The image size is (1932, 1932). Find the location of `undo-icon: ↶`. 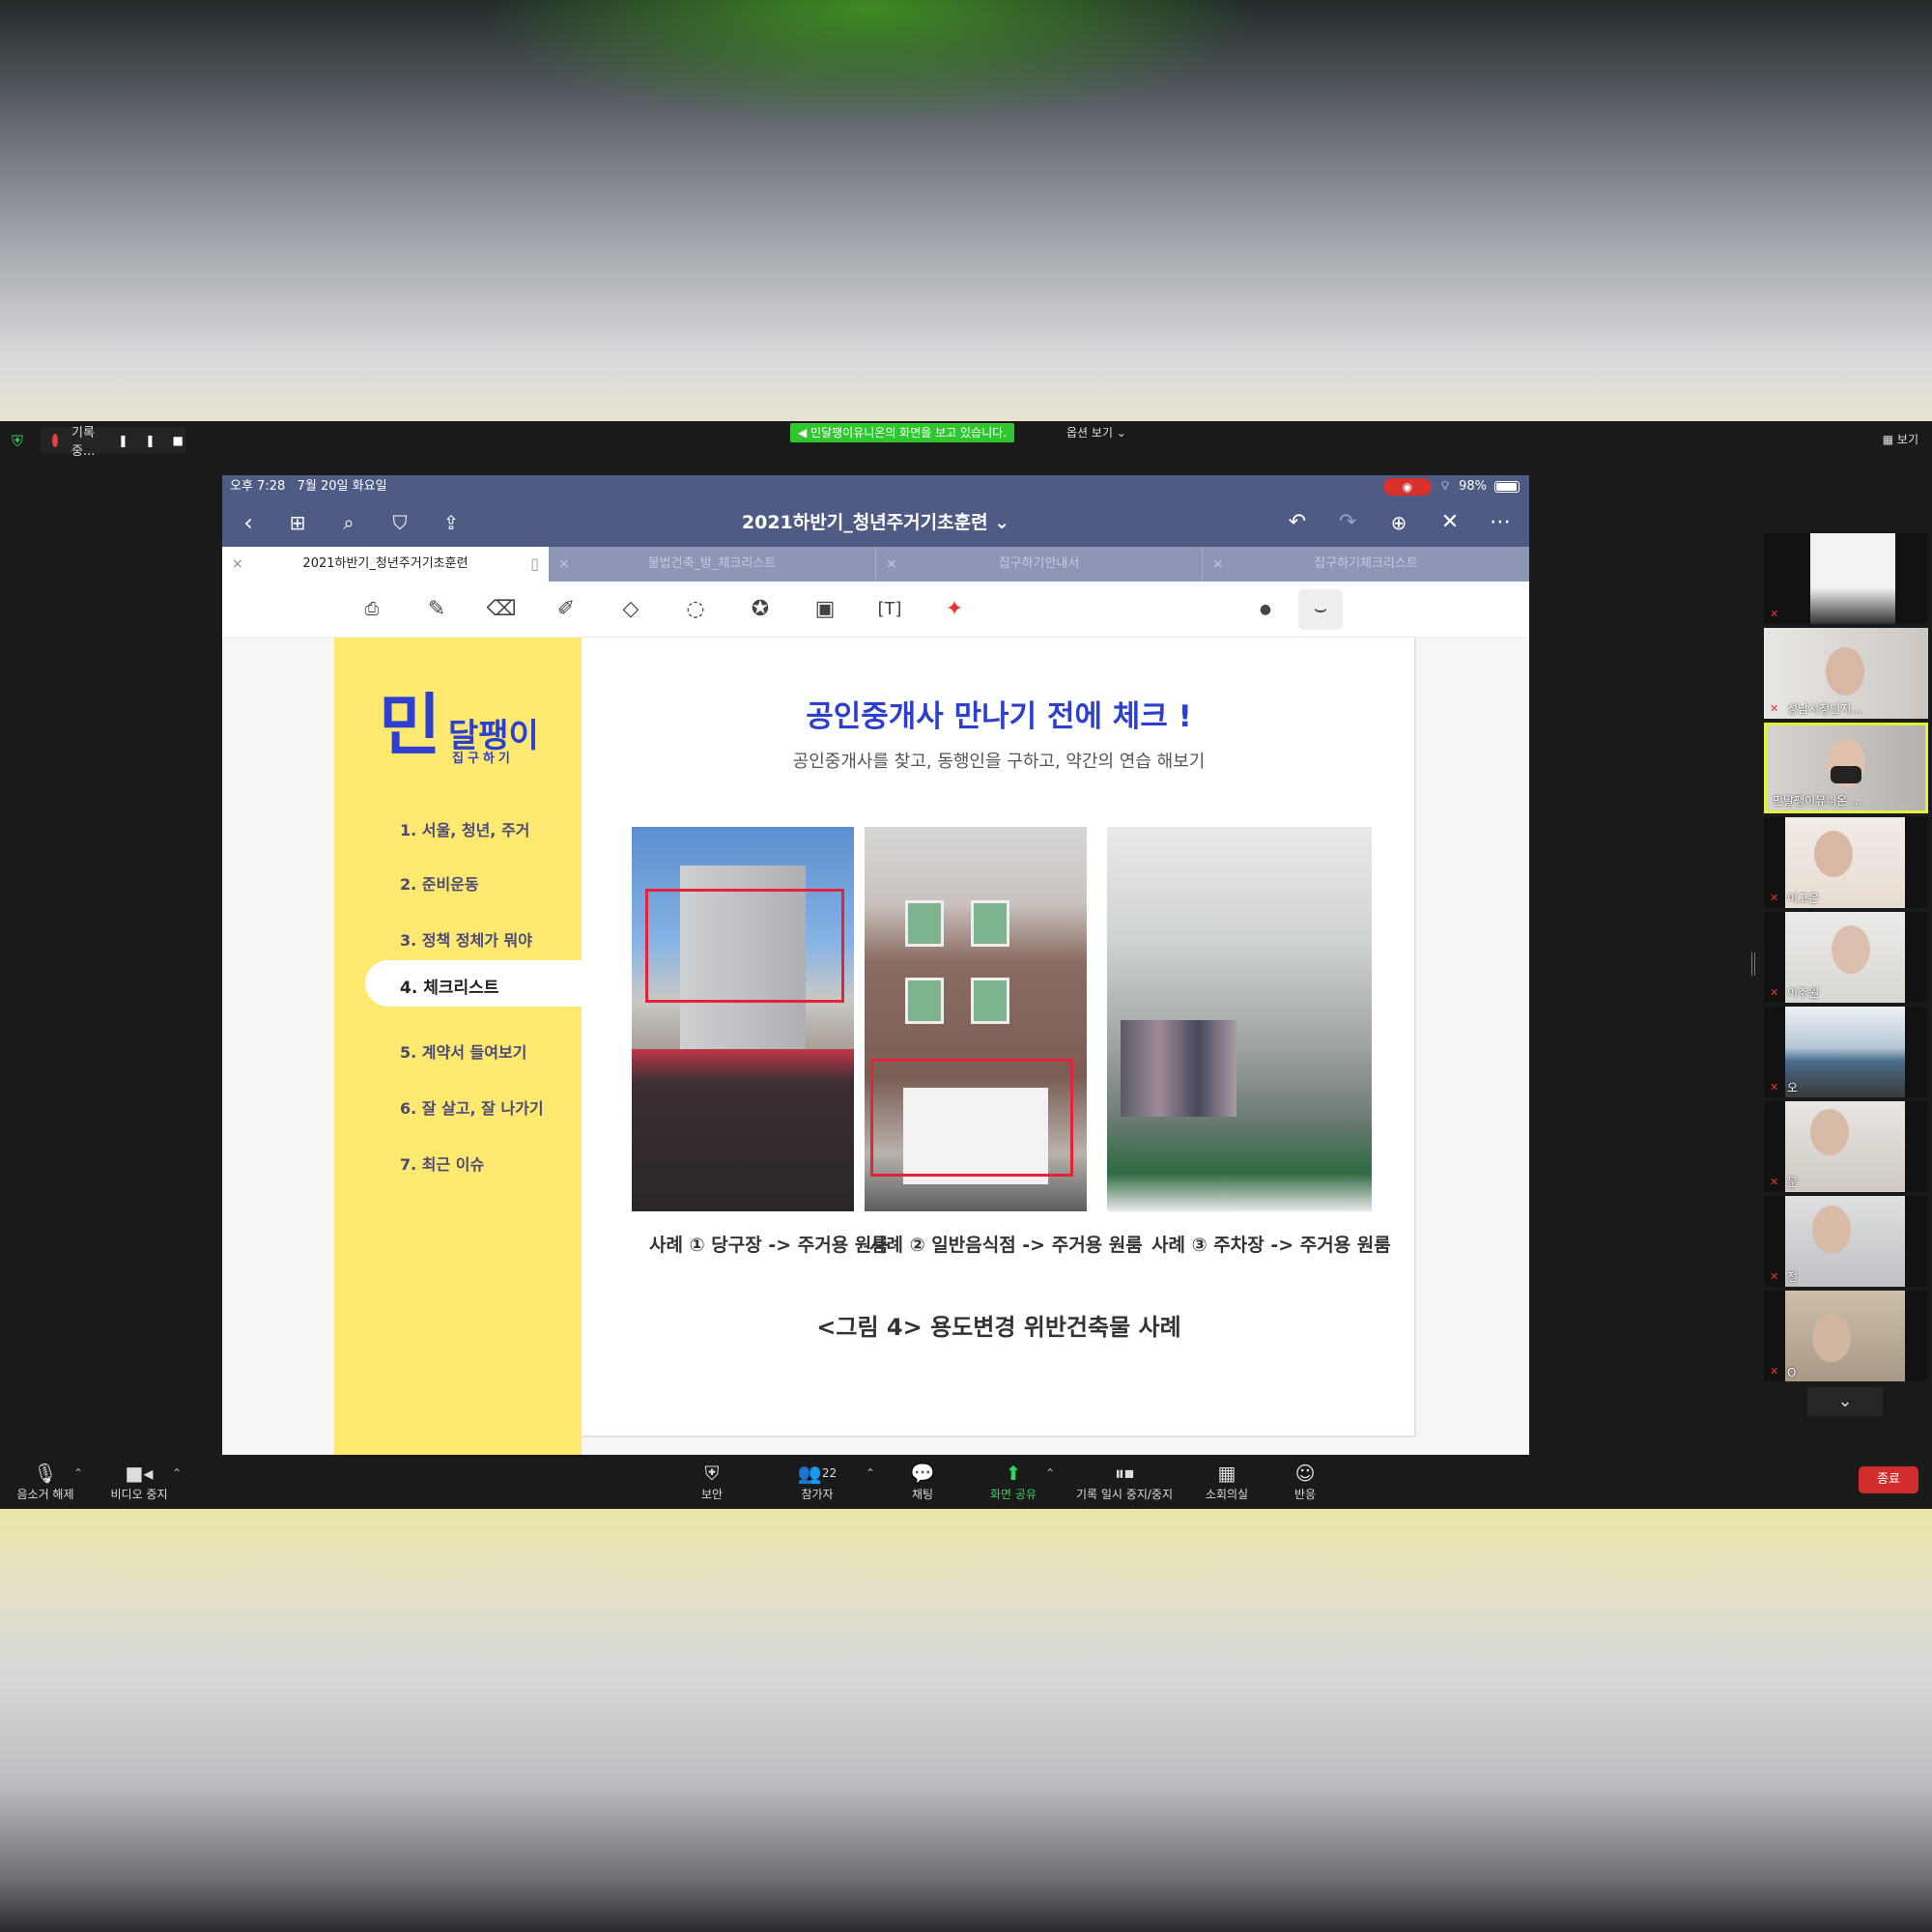

undo-icon: ↶ is located at coordinates (1297, 522).